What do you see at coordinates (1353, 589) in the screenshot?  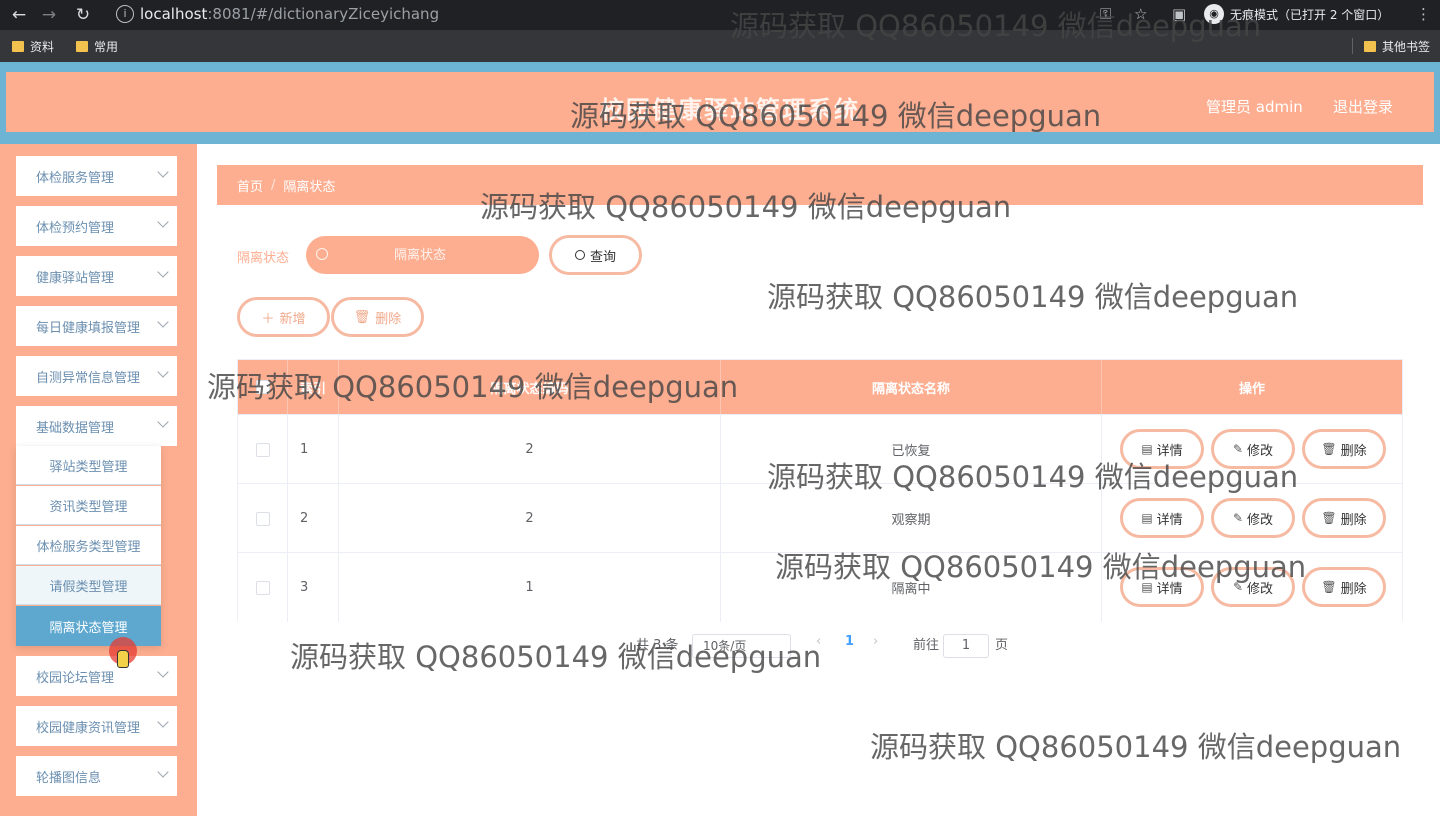 I see `delete-label: 删除` at bounding box center [1353, 589].